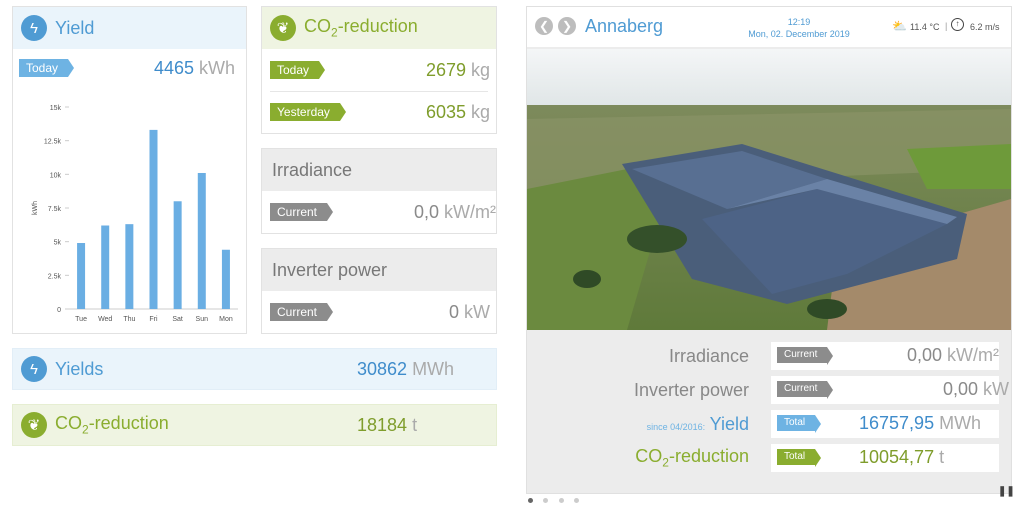 The width and height of the screenshot is (1024, 508). What do you see at coordinates (254, 369) in the screenshot?
I see `yields-total-card: ϟ Yields 30862 MWh` at bounding box center [254, 369].